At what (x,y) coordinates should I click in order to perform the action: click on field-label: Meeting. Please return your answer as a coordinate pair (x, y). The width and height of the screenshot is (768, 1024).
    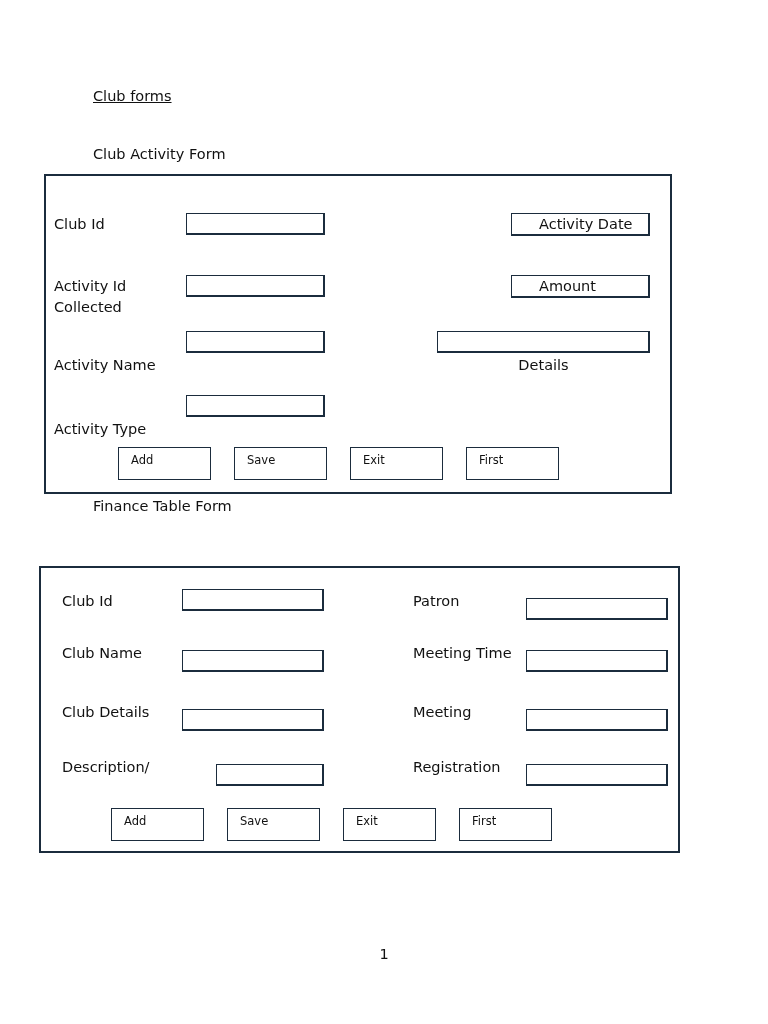
    Looking at the image, I should click on (442, 712).